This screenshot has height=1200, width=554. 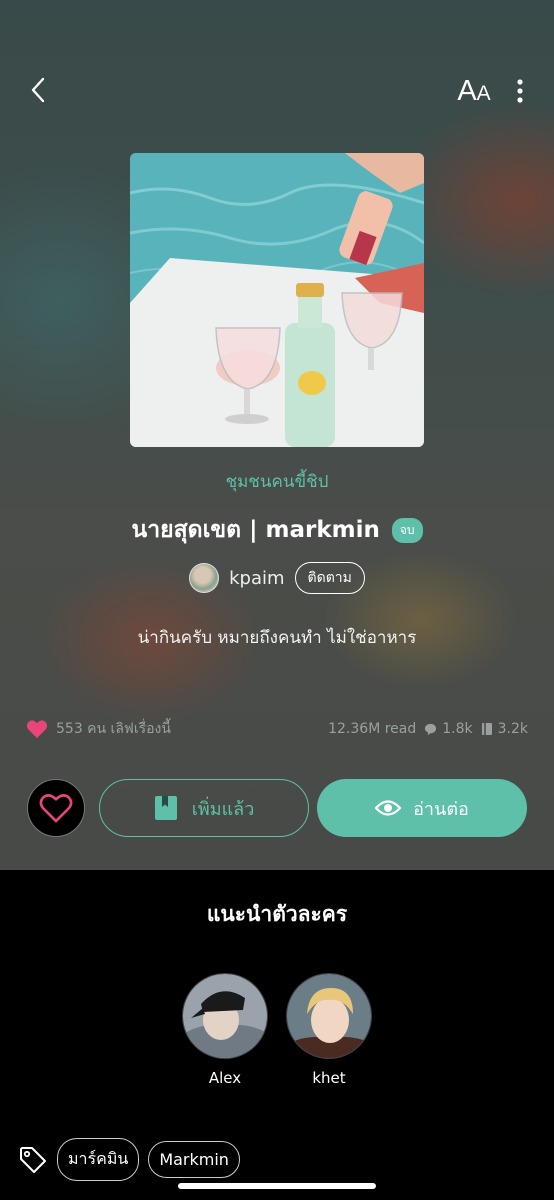 I want to click on heart-icon, so click(x=37, y=729).